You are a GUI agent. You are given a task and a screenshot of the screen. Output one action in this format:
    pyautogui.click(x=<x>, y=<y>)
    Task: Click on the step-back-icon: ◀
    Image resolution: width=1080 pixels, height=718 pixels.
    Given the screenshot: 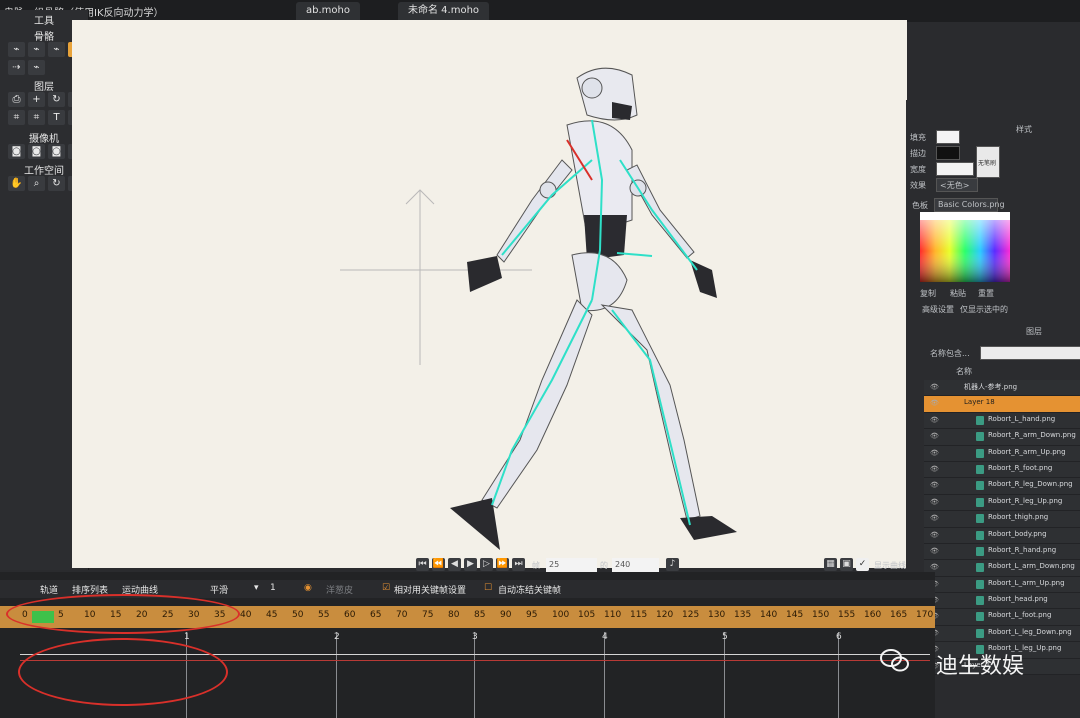 What is the action you would take?
    pyautogui.click(x=454, y=564)
    